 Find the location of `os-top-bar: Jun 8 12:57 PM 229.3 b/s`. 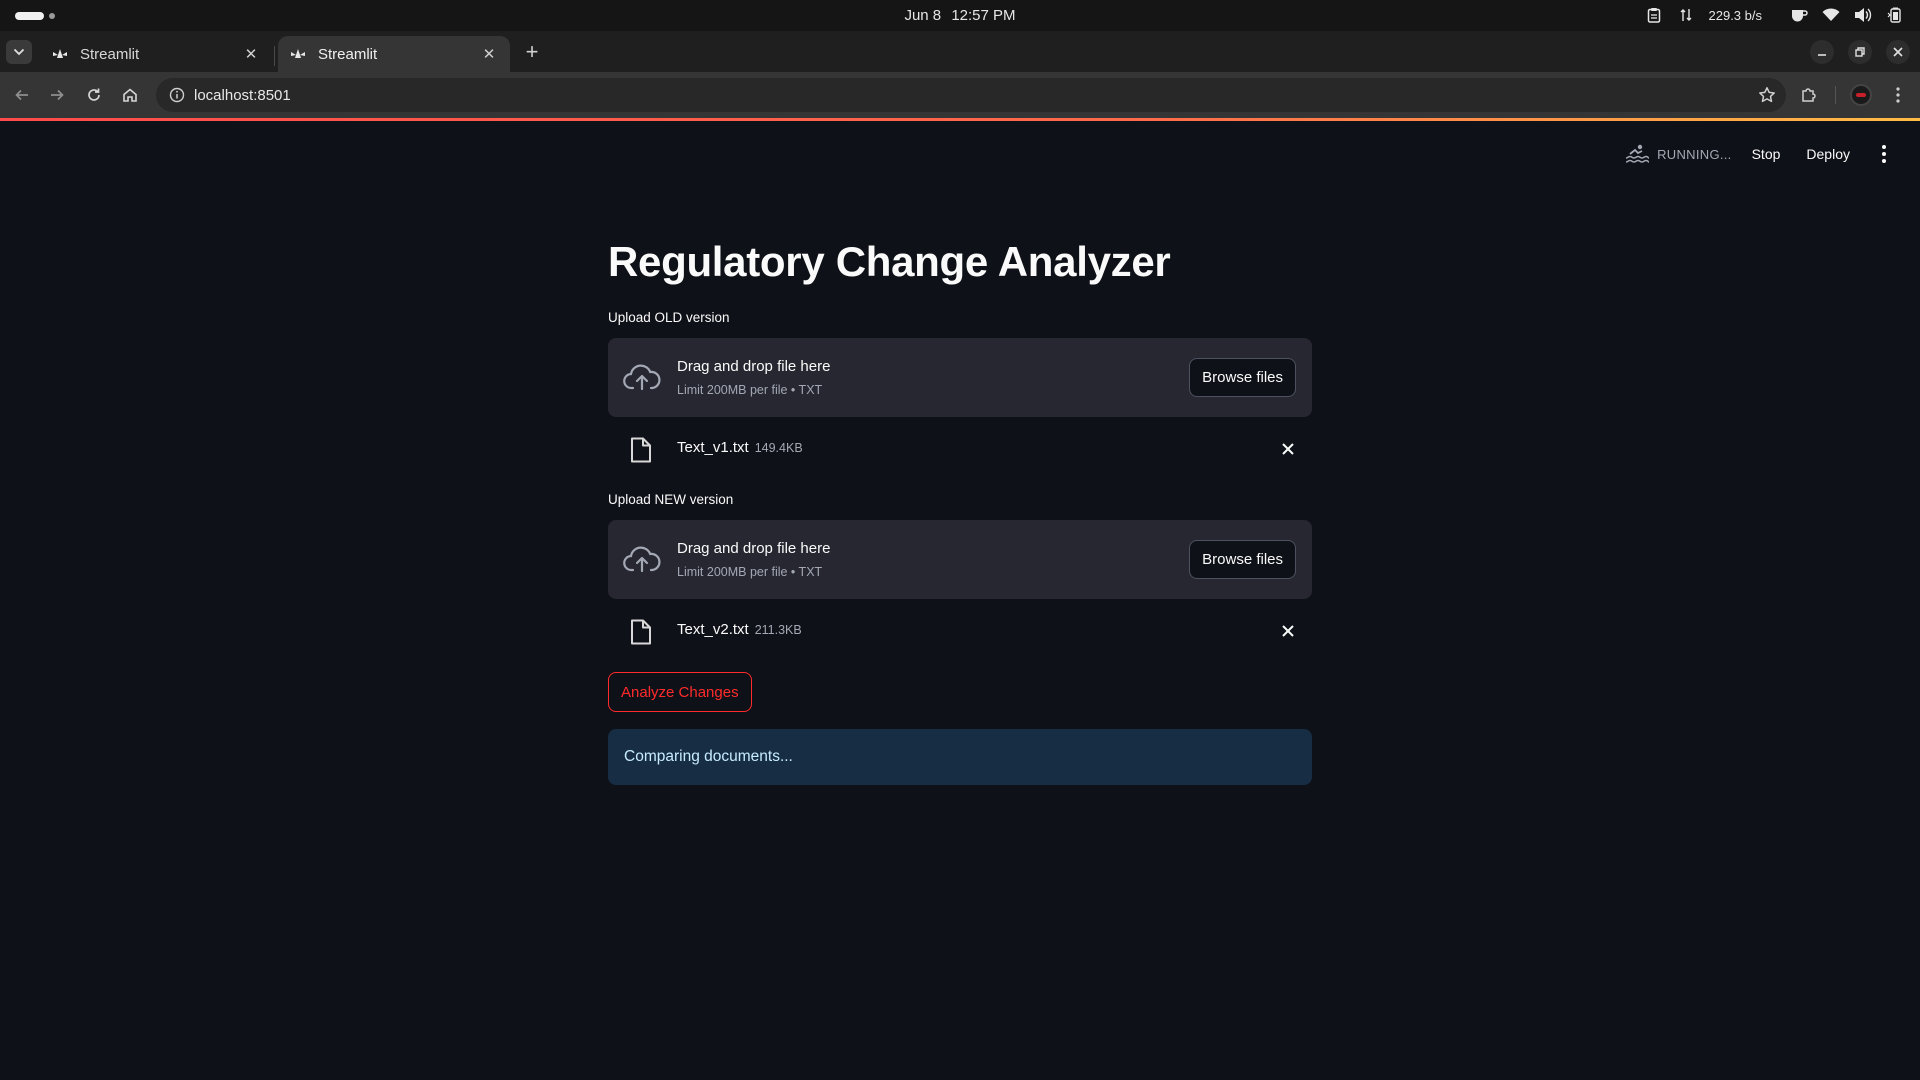

os-top-bar: Jun 8 12:57 PM 229.3 b/s is located at coordinates (960, 15).